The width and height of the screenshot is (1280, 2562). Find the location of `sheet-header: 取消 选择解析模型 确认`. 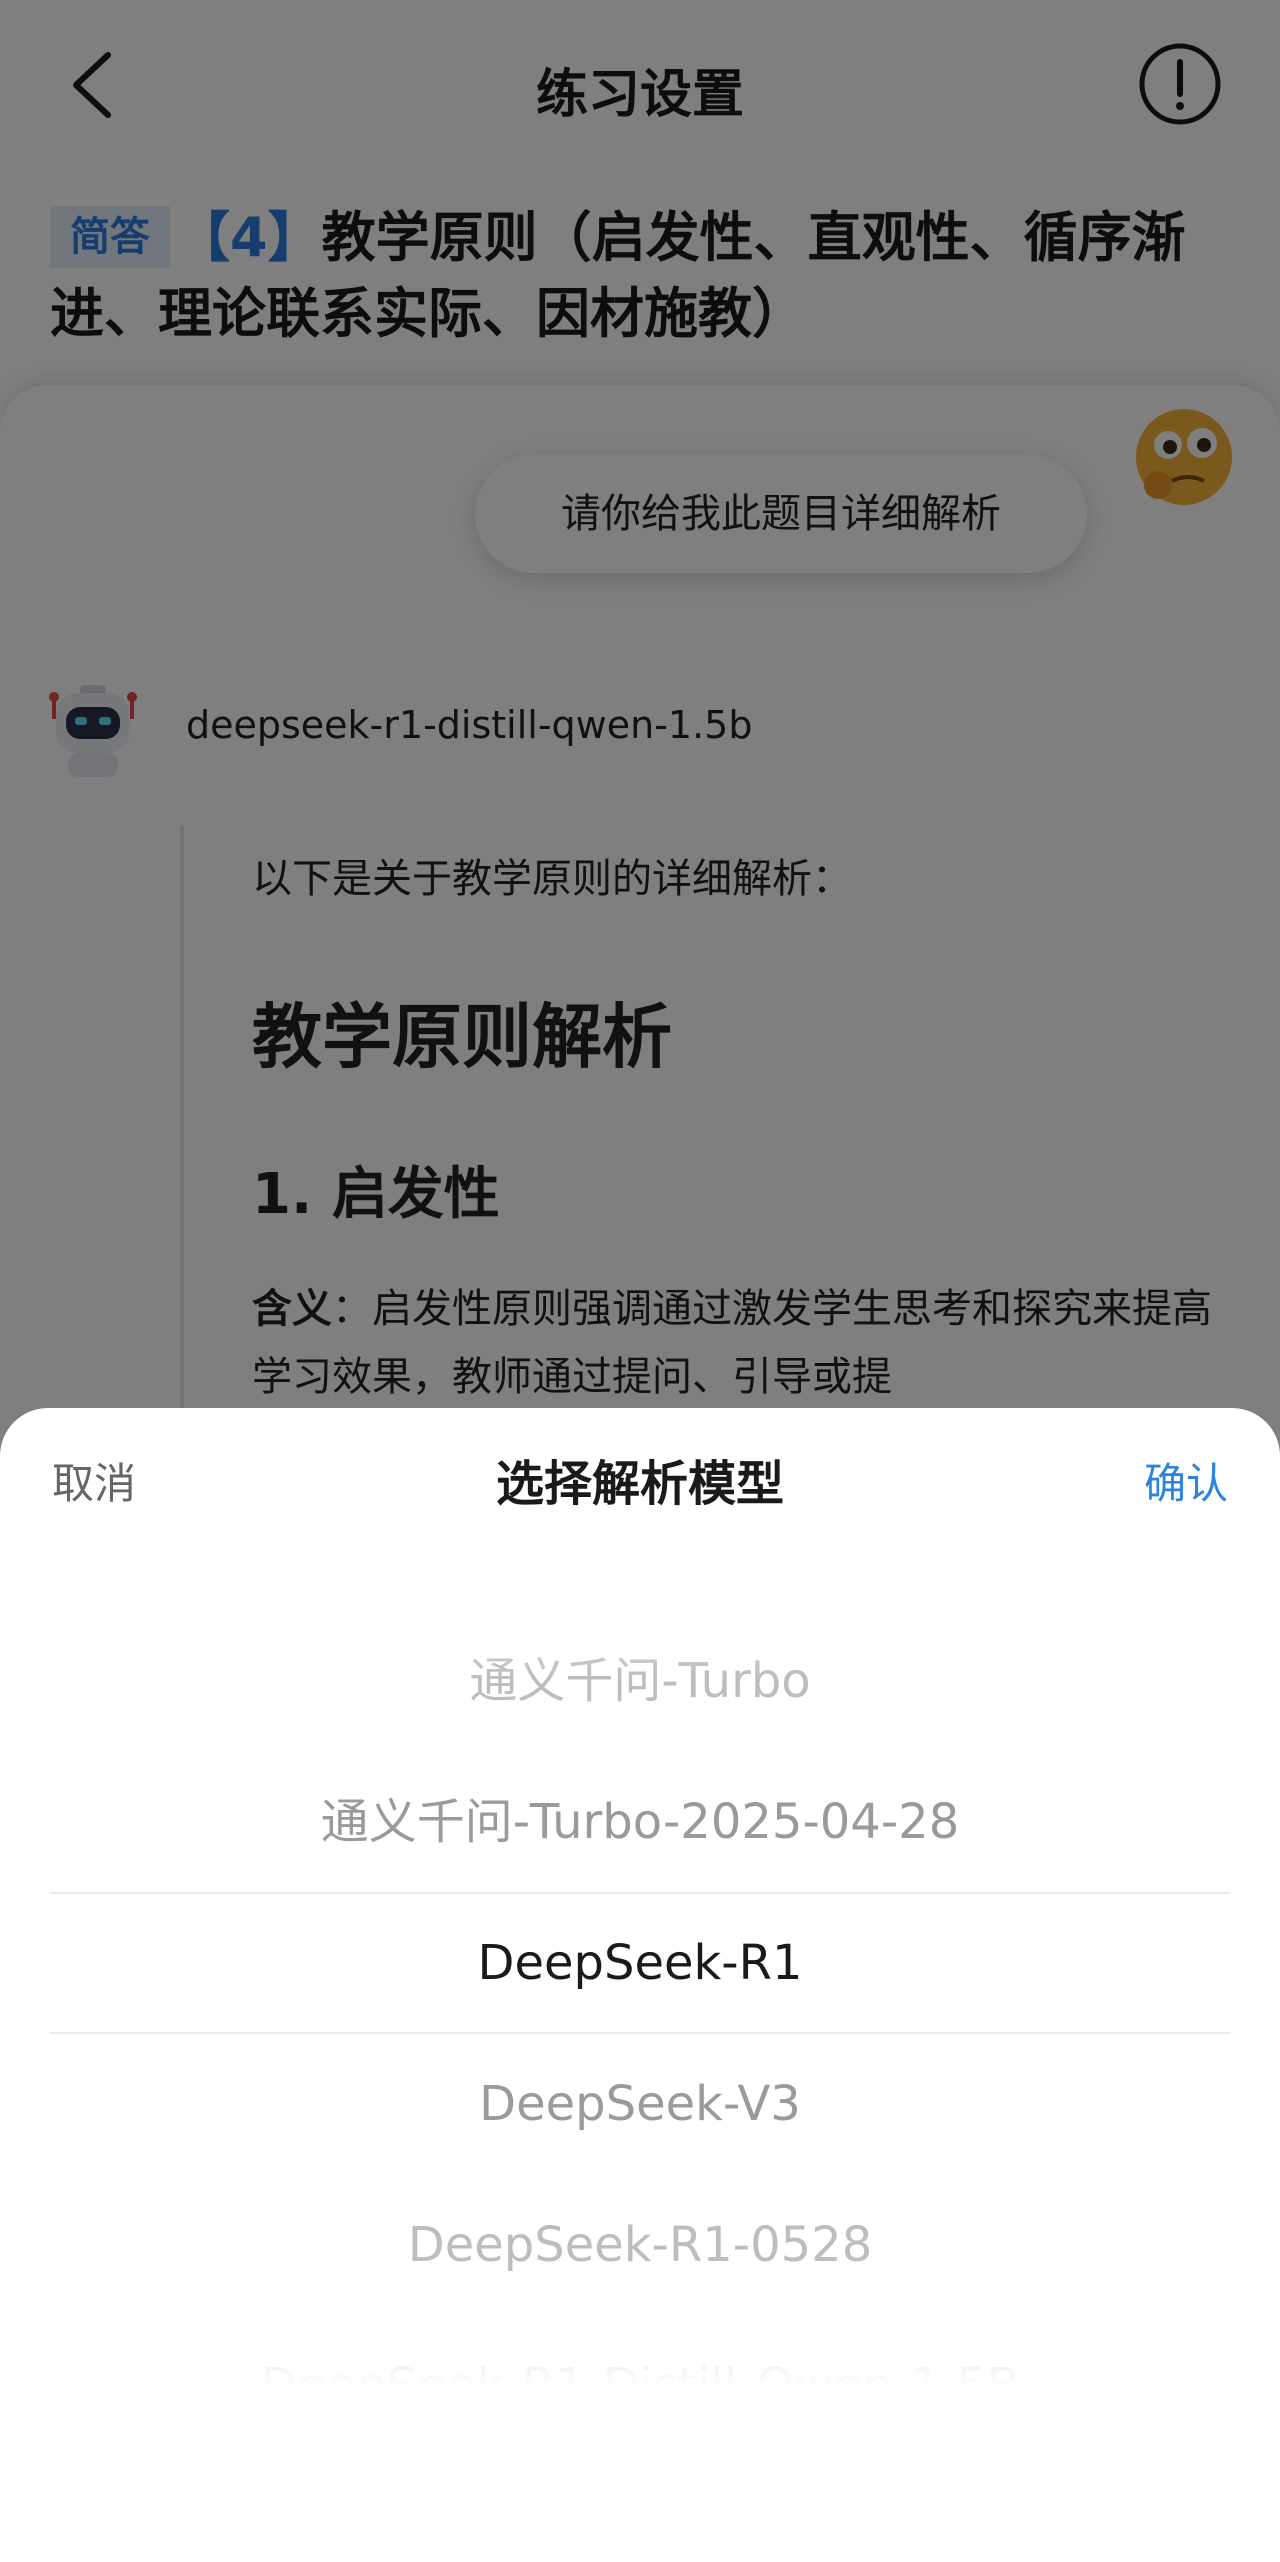

sheet-header: 取消 选择解析模型 确认 is located at coordinates (640, 1483).